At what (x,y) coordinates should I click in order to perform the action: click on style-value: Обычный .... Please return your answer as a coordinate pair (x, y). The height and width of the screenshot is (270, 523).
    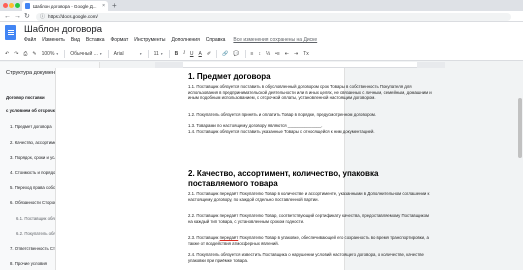
    Looking at the image, I should click on (84, 54).